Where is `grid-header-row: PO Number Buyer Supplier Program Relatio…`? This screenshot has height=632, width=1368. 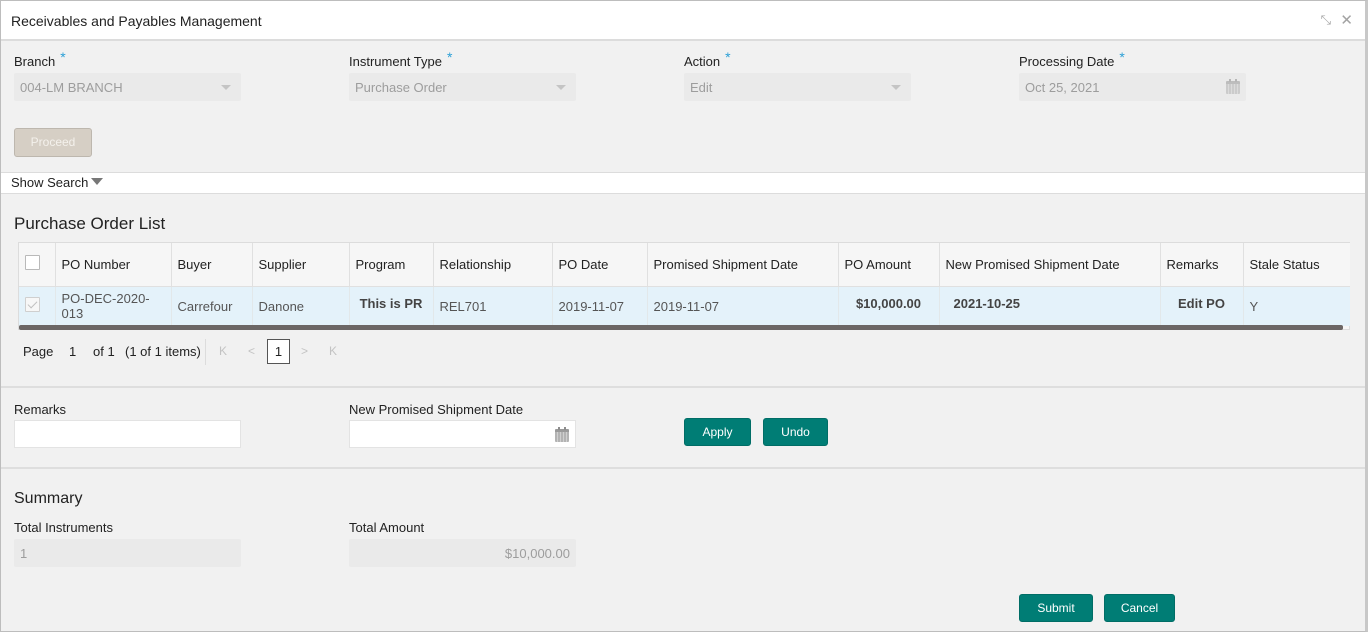
grid-header-row: PO Number Buyer Supplier Program Relatio… is located at coordinates (684, 265).